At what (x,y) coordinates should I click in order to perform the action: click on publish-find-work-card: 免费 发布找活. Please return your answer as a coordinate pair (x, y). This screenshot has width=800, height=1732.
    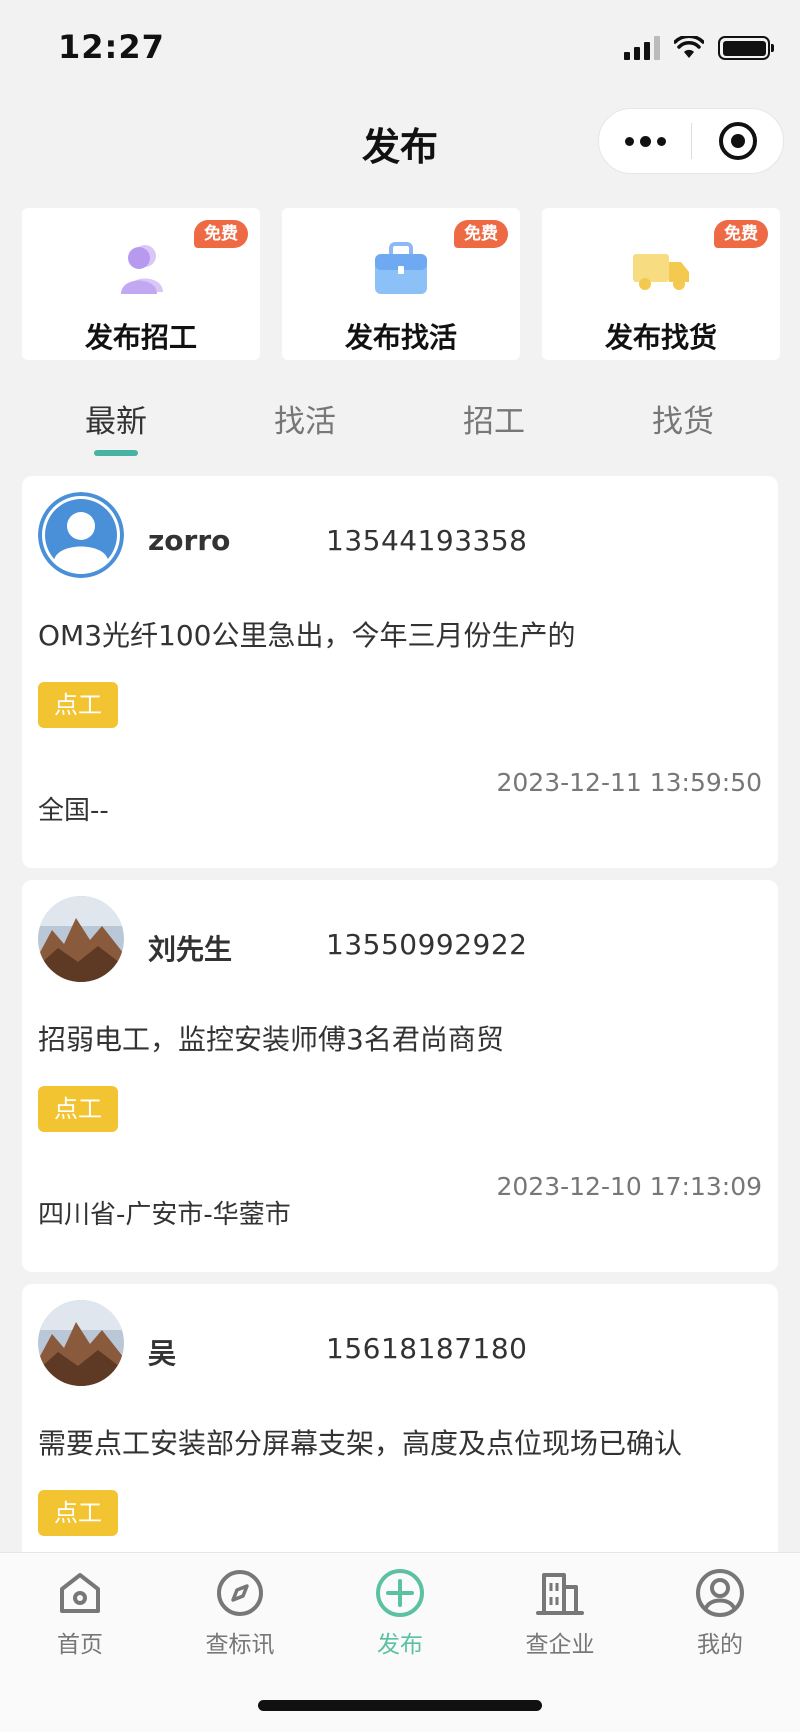
    Looking at the image, I should click on (401, 284).